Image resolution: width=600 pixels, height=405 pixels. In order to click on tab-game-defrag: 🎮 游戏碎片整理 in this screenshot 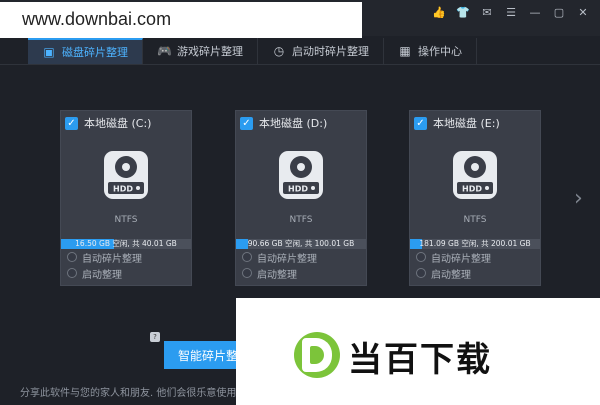, I will do `click(200, 51)`.